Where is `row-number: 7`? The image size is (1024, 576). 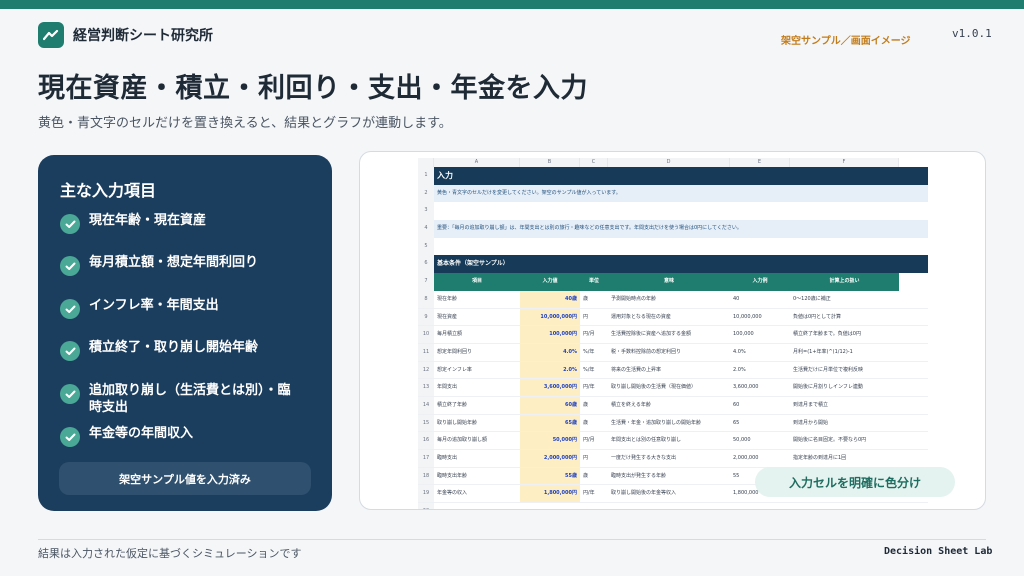 row-number: 7 is located at coordinates (426, 282).